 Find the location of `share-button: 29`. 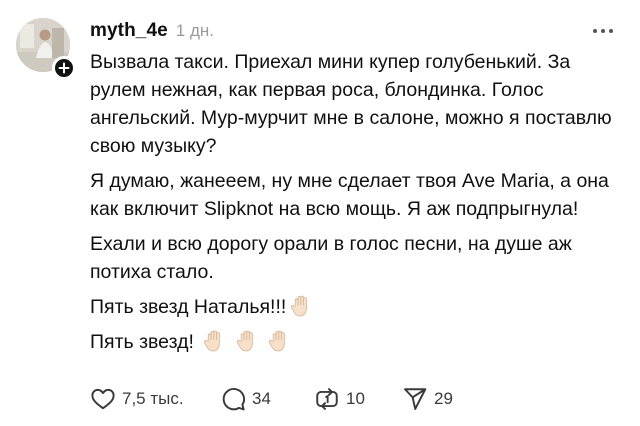

share-button: 29 is located at coordinates (442, 399).